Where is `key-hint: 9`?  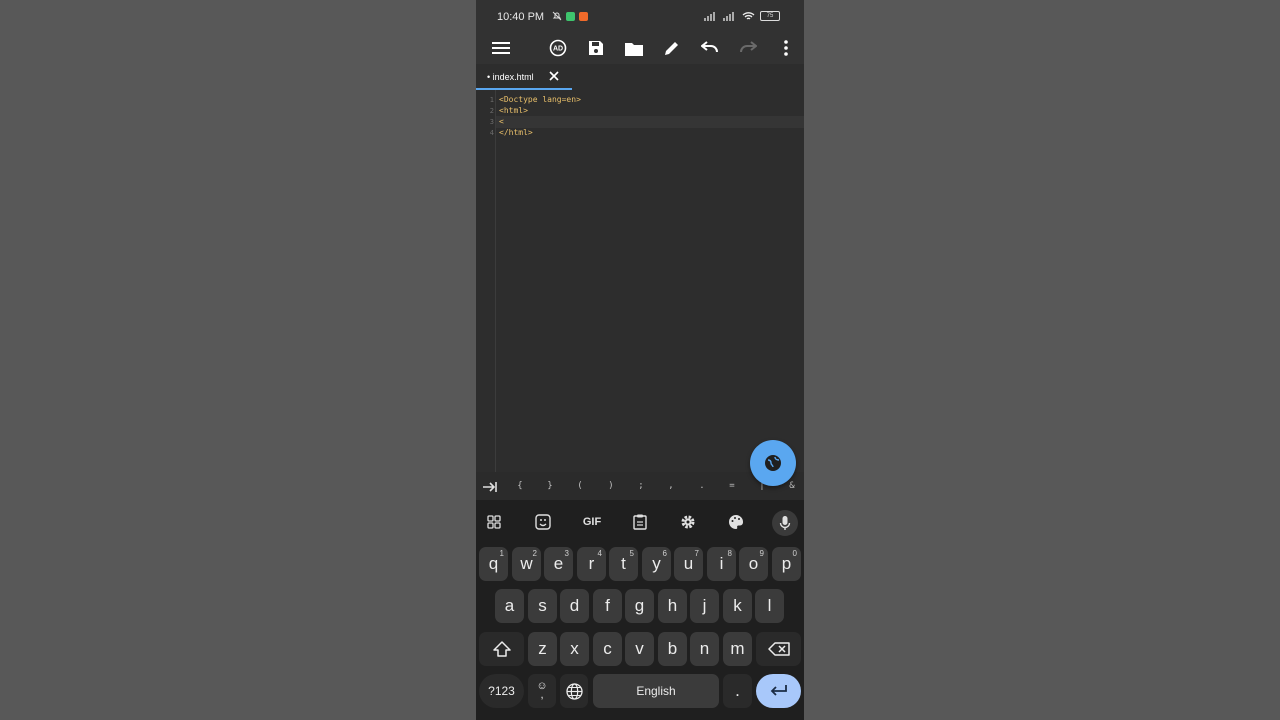
key-hint: 9 is located at coordinates (761, 553).